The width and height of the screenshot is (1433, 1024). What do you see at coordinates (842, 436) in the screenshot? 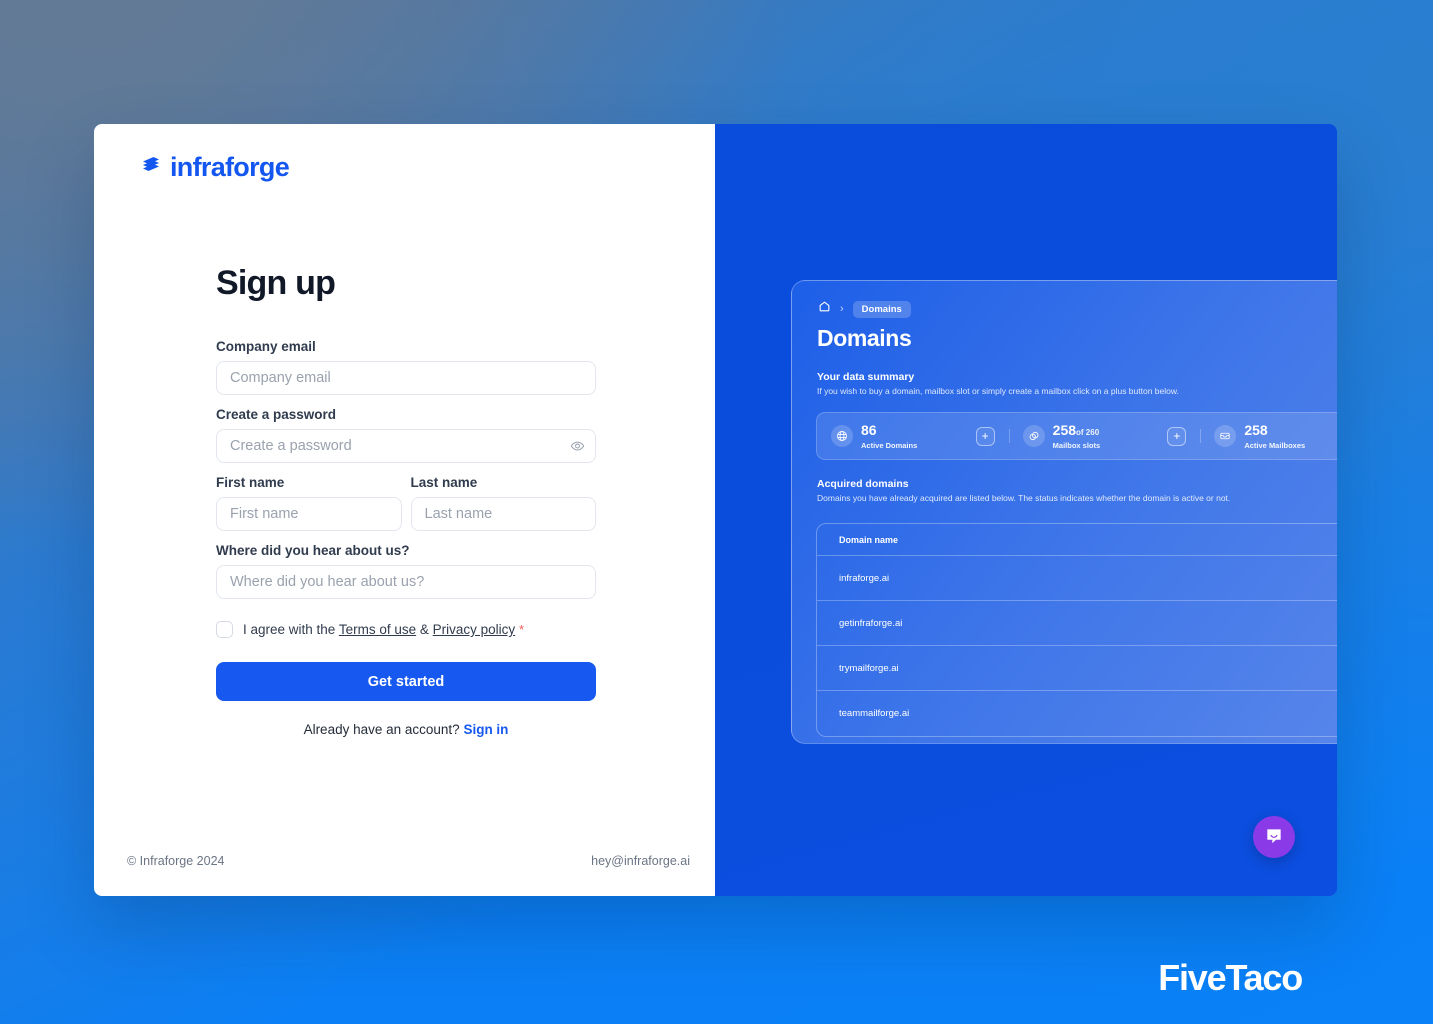
I see `globe-icon` at bounding box center [842, 436].